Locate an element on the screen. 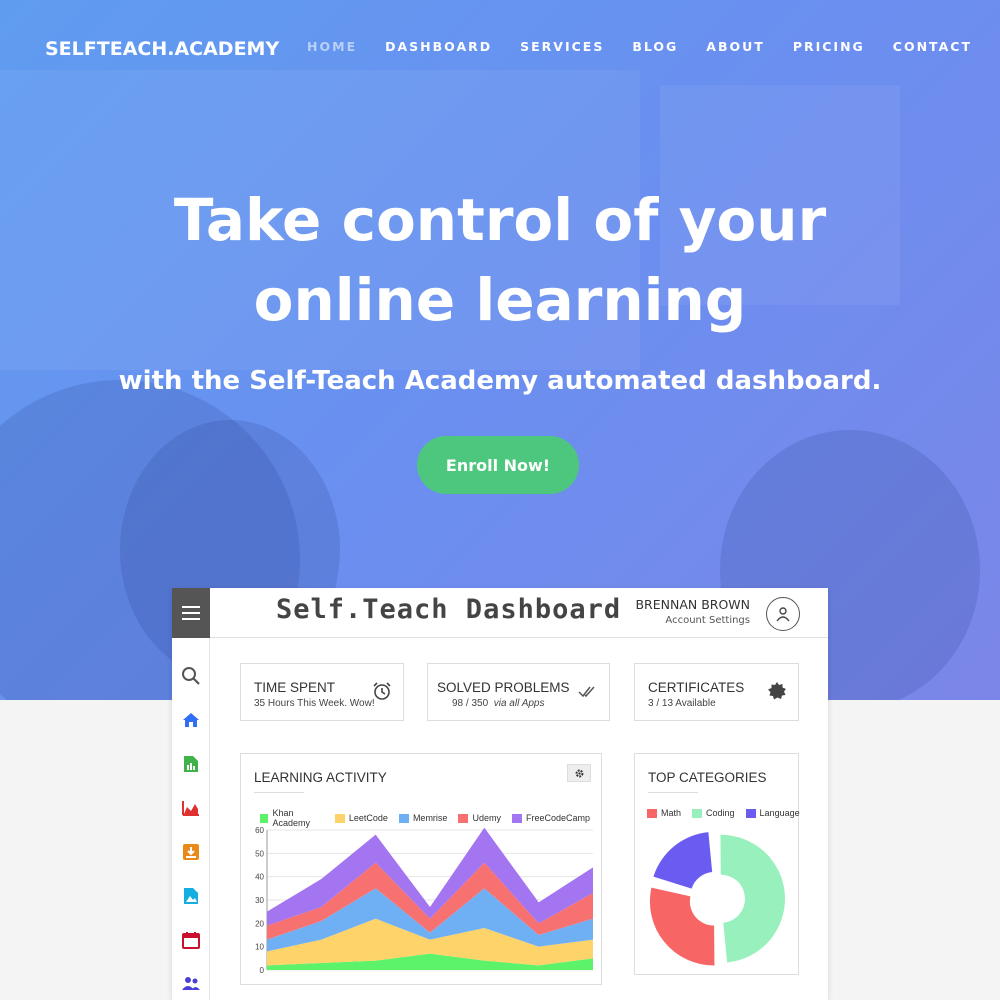 The height and width of the screenshot is (1000, 1000). stat-value: 35 Hours This Week. Wow! is located at coordinates (314, 703).